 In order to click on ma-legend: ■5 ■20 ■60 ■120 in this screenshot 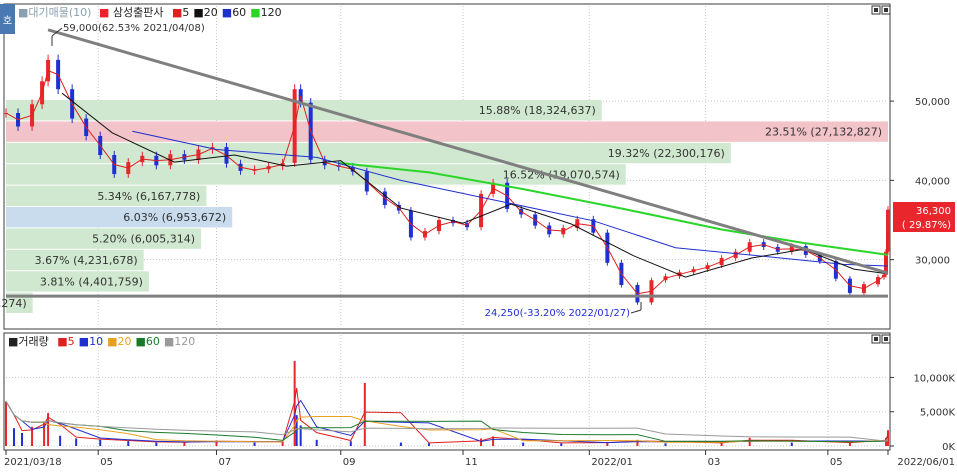, I will do `click(227, 12)`.